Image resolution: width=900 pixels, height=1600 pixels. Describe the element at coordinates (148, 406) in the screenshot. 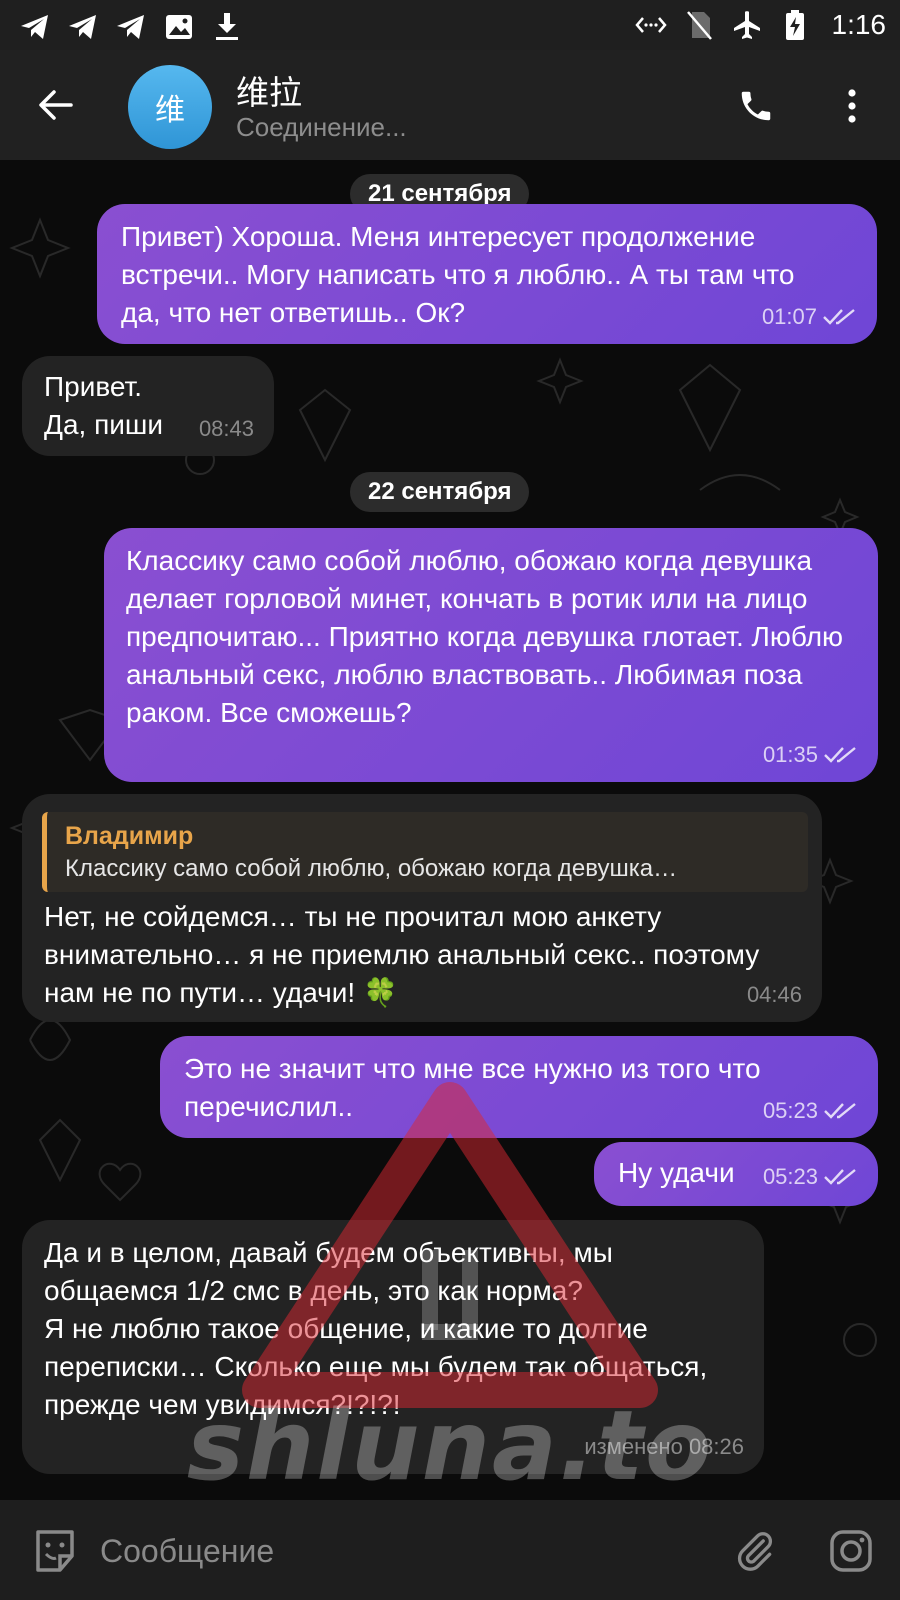

I see `message-incoming: Привет. Да, пиши 08:43` at that location.